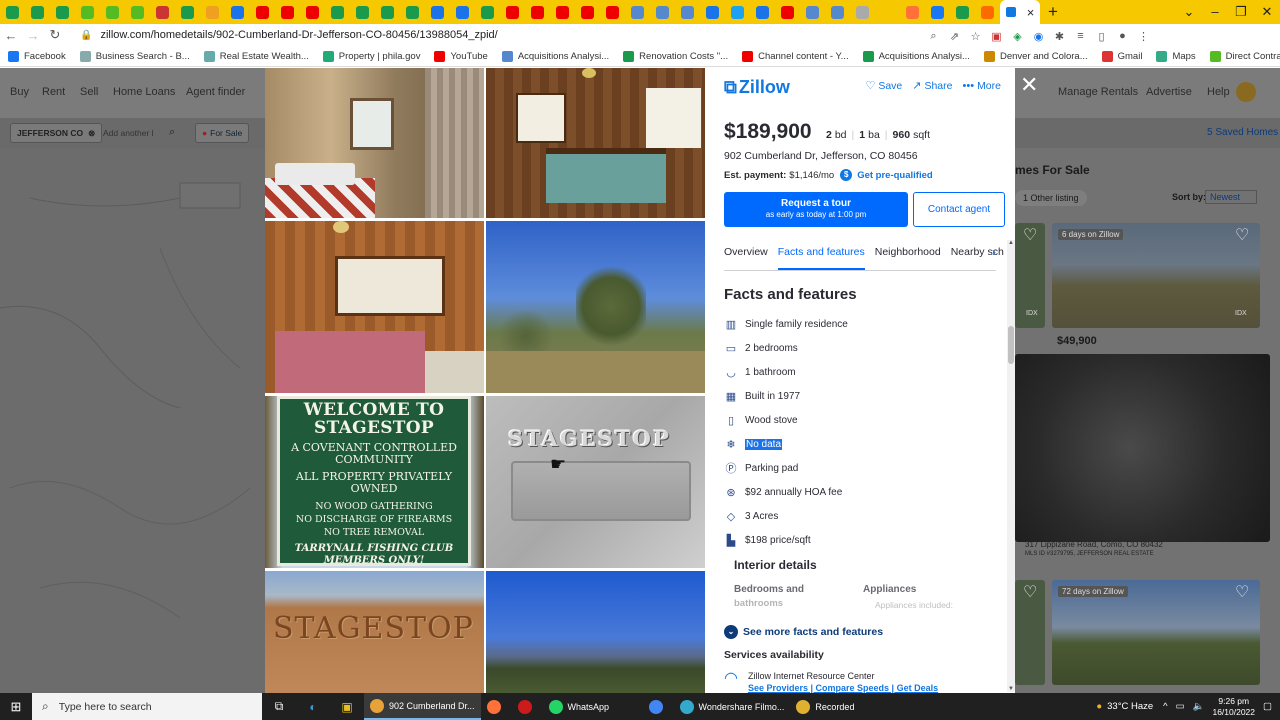  Describe the element at coordinates (954, 36) in the screenshot. I see `share-icon: ⇗` at that location.